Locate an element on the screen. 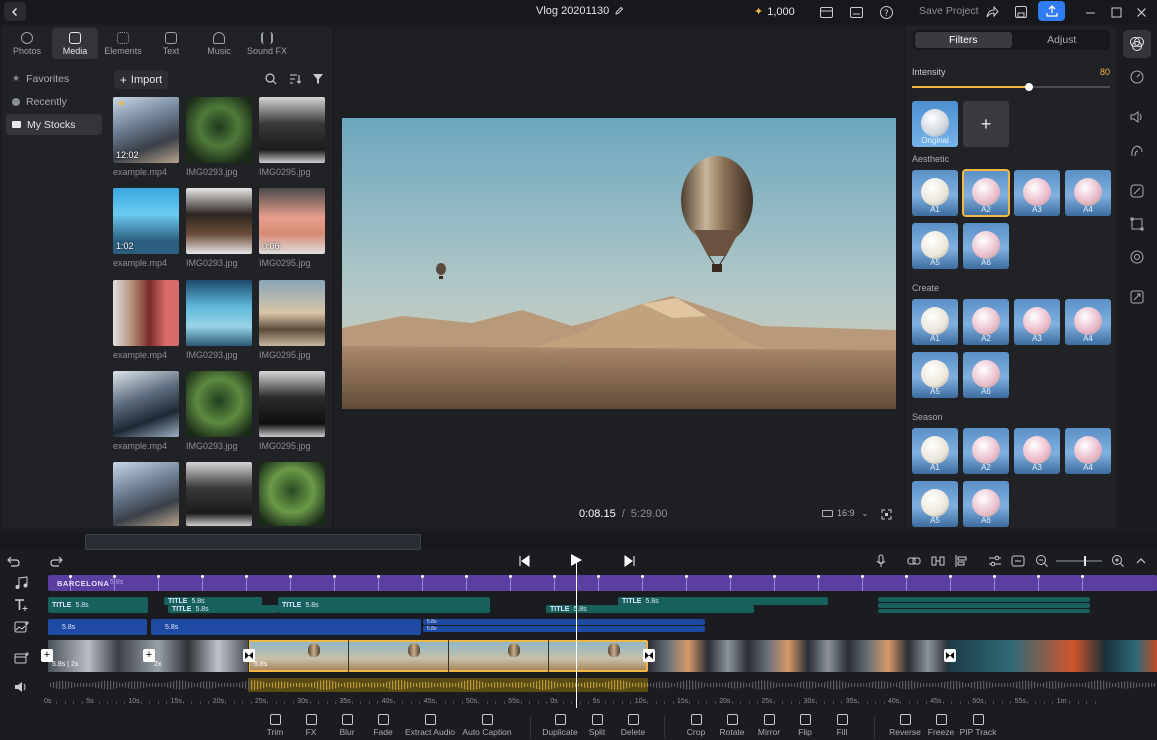 The width and height of the screenshot is (1157, 740). filter-tile: A2 is located at coordinates (986, 322).